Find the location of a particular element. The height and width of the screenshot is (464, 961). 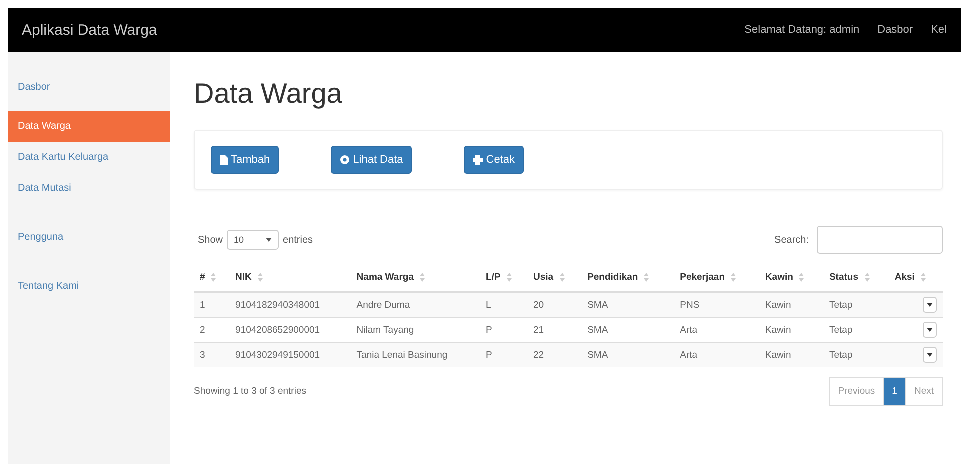

action-button: Cetak is located at coordinates (494, 160).